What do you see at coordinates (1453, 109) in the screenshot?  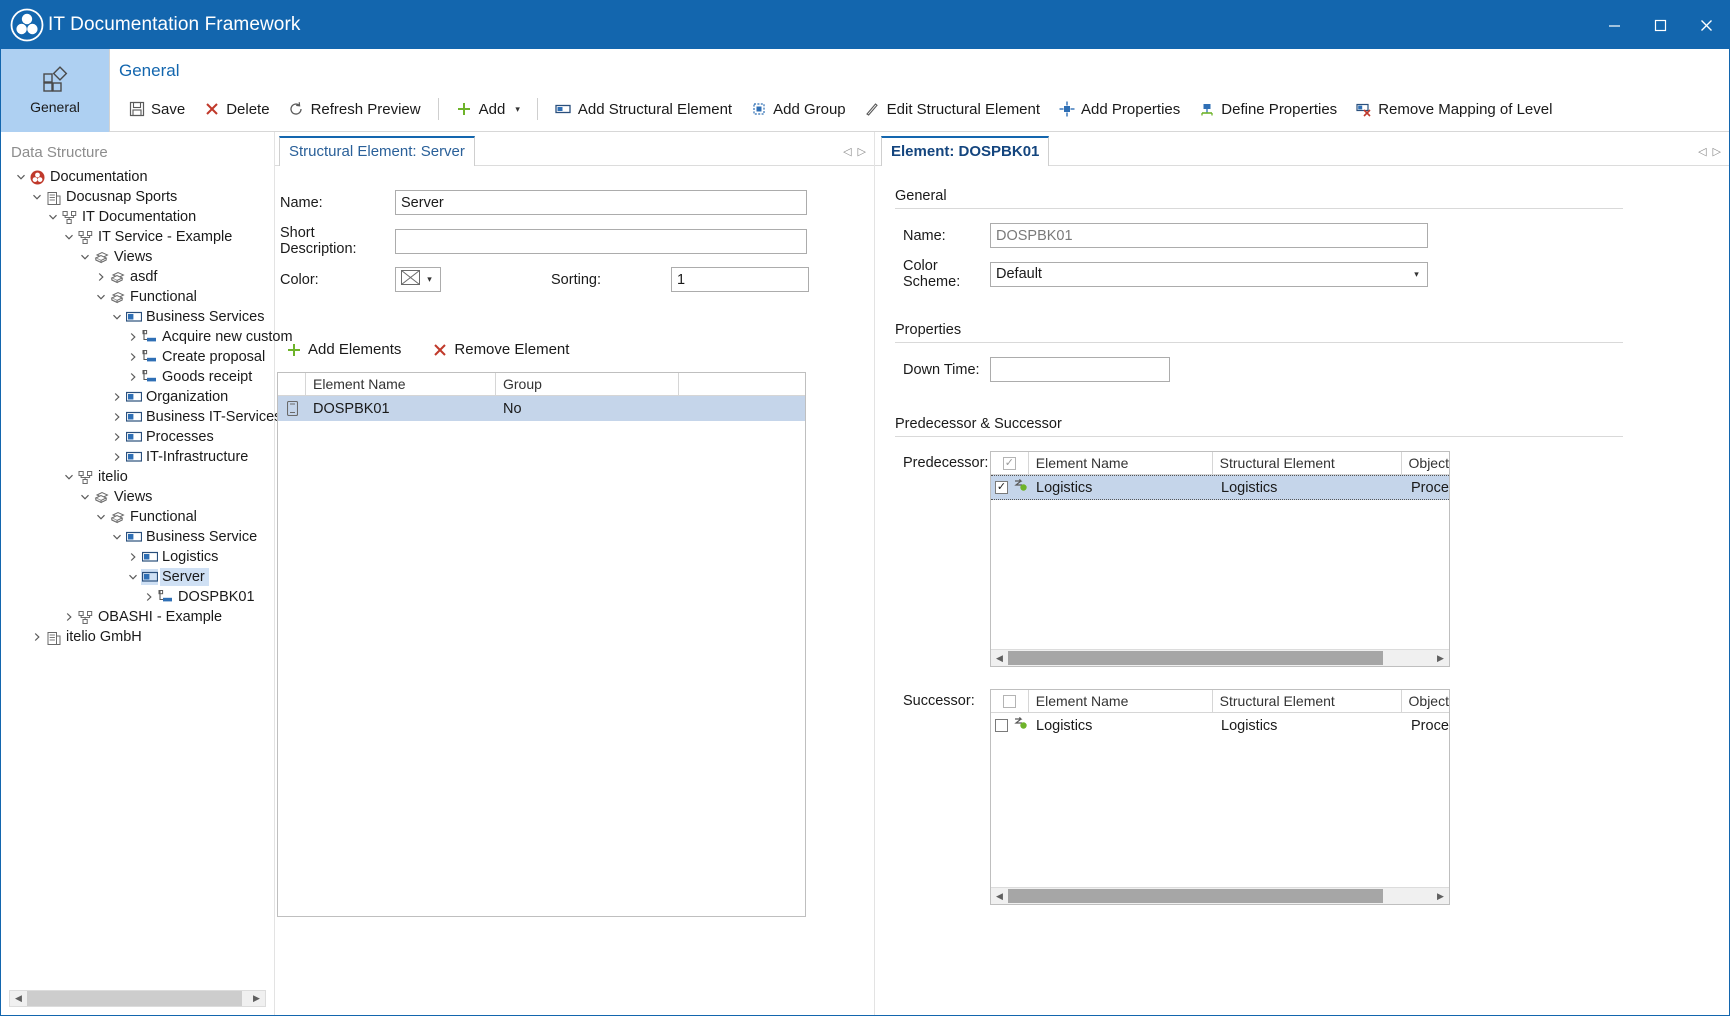 I see `remove-mapping-of-level-button: Remove Mapping of Level` at bounding box center [1453, 109].